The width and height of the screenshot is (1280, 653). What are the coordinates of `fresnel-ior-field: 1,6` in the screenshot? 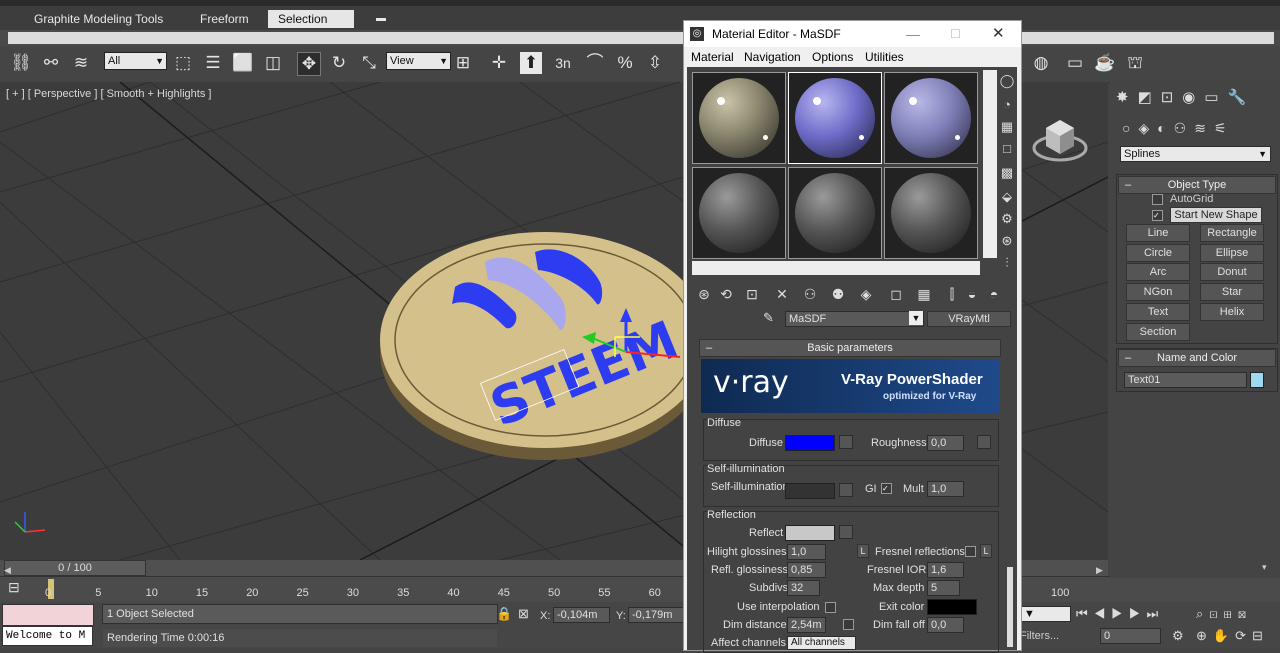 It's located at (945, 570).